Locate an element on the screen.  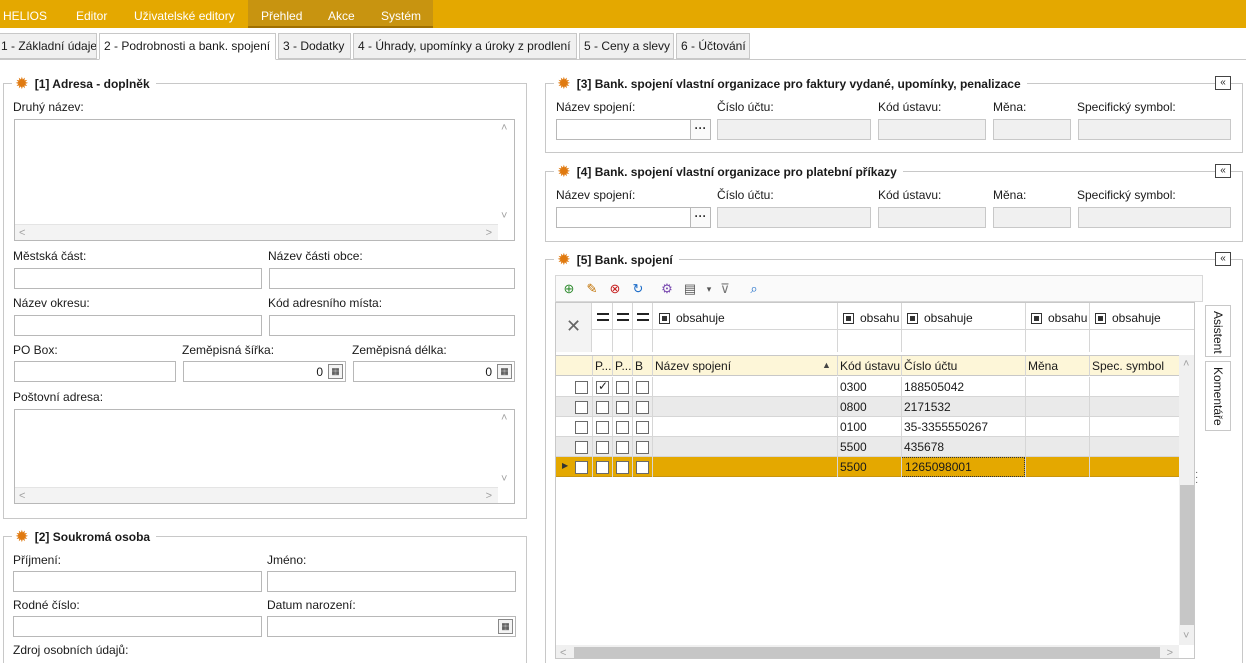
menu-editor: Editor is located at coordinates (91, 14).